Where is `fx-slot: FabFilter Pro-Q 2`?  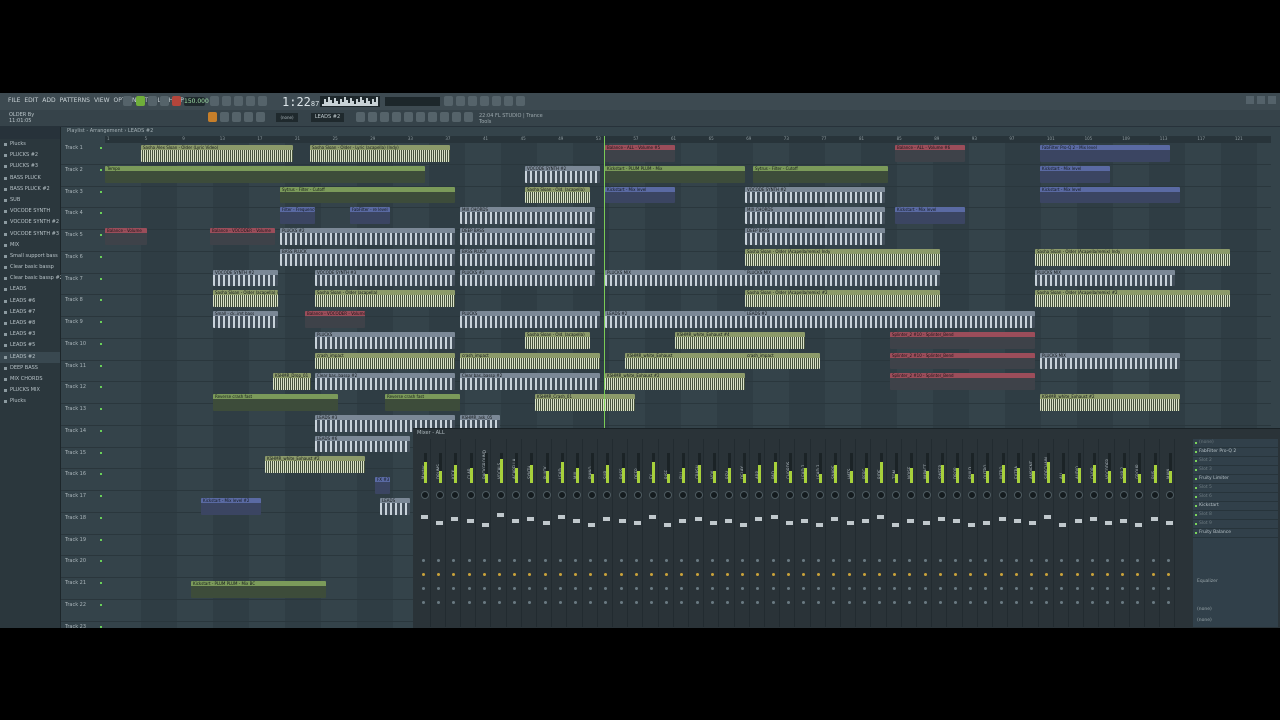 fx-slot: FabFilter Pro-Q 2 is located at coordinates (1235, 452).